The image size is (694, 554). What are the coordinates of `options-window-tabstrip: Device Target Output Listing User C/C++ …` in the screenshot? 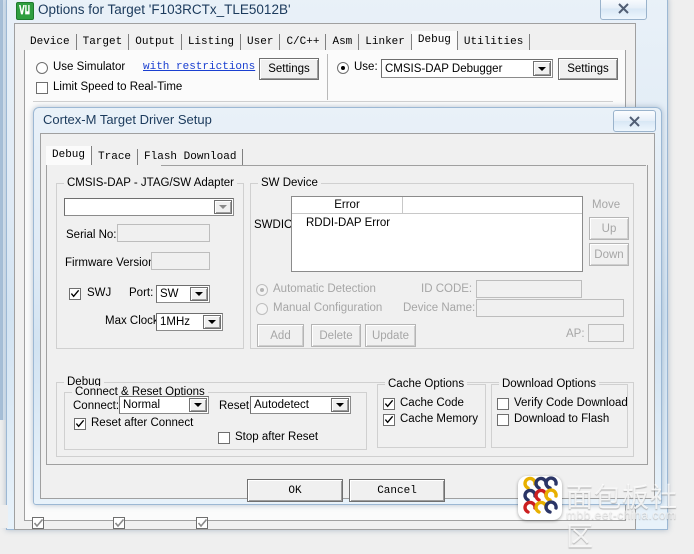 It's located at (277, 40).